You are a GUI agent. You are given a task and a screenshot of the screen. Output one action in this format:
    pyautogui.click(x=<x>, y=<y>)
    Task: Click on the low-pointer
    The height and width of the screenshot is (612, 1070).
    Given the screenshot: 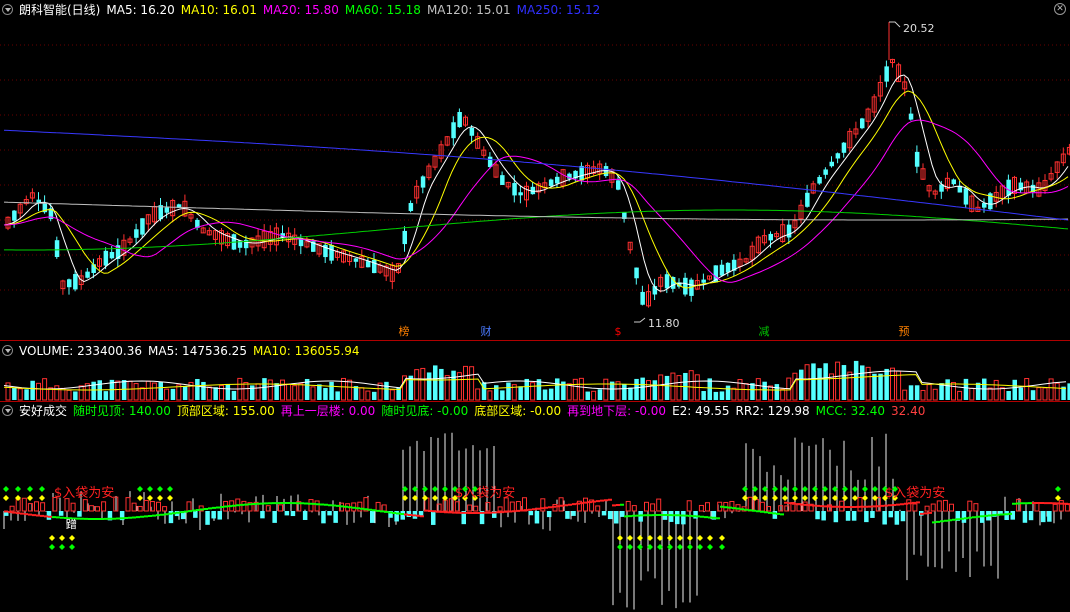 What is the action you would take?
    pyautogui.click(x=640, y=320)
    